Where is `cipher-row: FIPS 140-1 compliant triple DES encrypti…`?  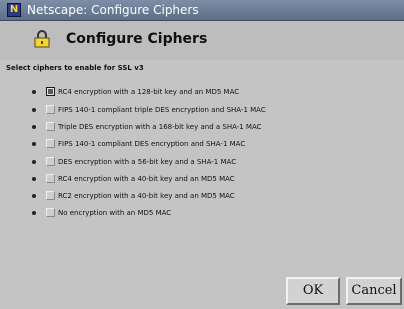
cipher-row: FIPS 140-1 compliant triple DES encrypti… is located at coordinates (200, 110).